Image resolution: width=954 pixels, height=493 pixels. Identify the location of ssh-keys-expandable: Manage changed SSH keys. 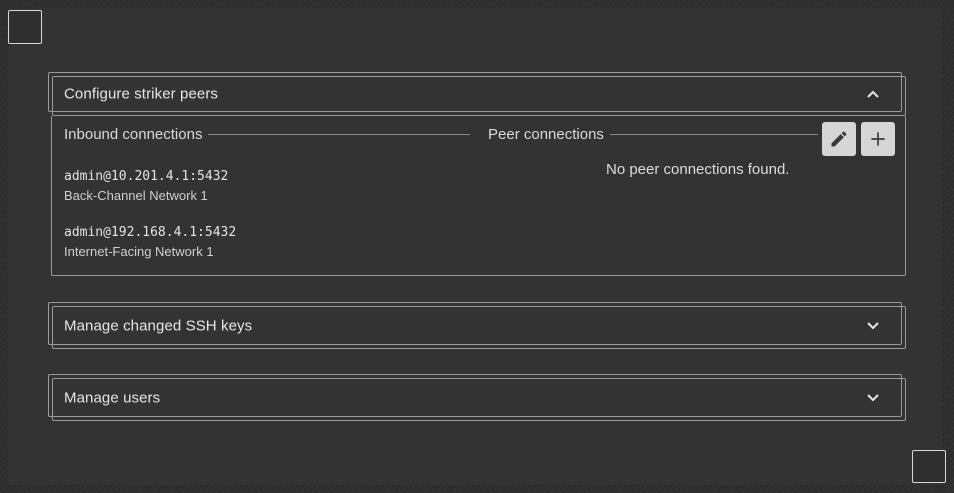
(477, 325).